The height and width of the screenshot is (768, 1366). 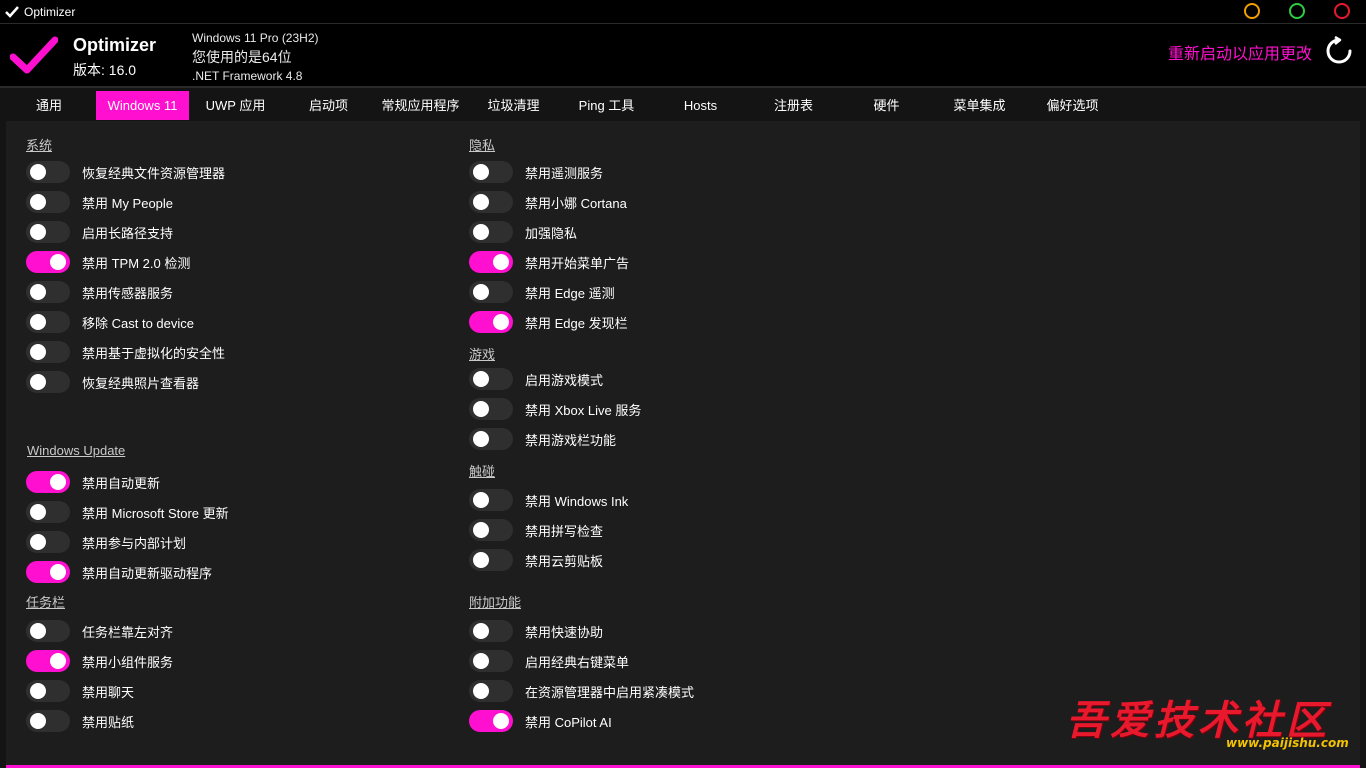 I want to click on option-row: 禁用拼写检查, so click(x=536, y=530).